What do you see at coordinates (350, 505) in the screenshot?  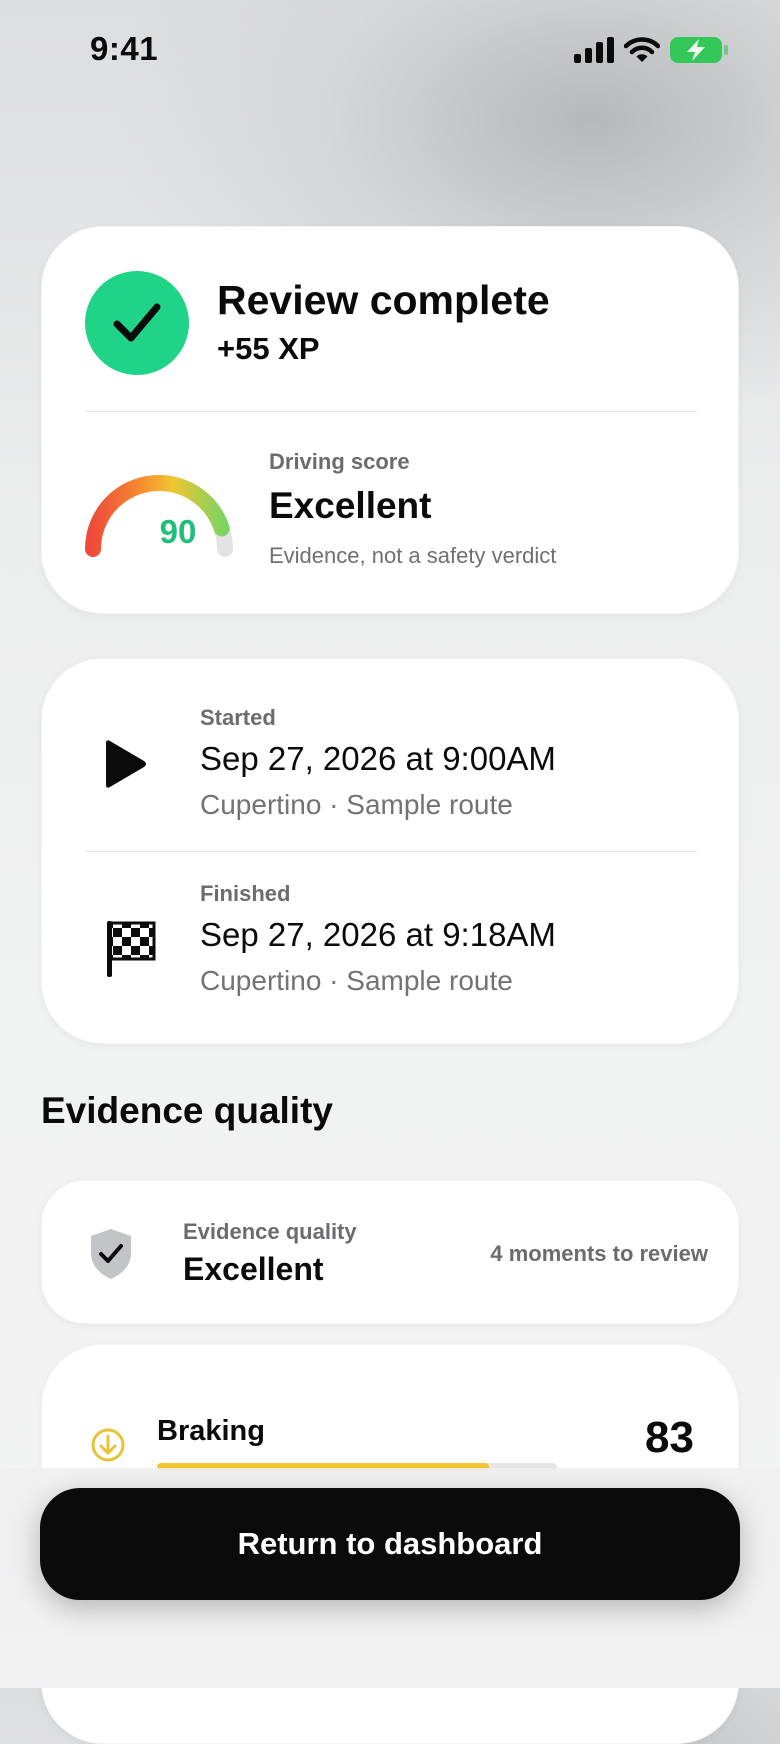 I see `driving-score-rating: Excellent` at bounding box center [350, 505].